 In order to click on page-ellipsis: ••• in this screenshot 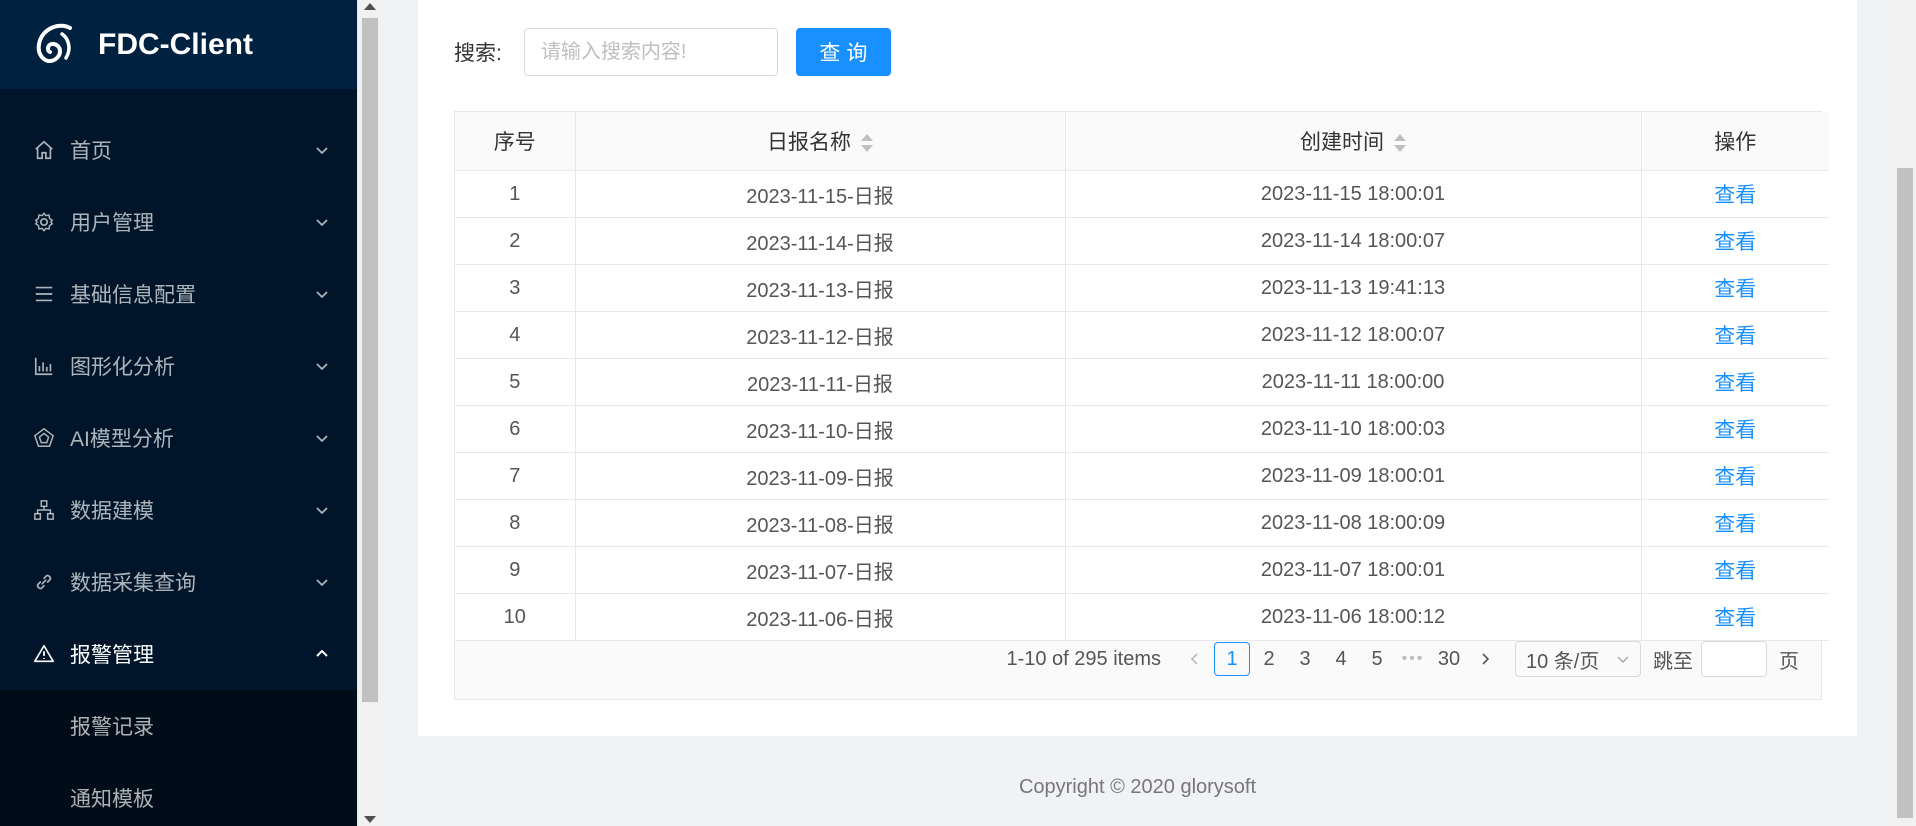, I will do `click(1413, 659)`.